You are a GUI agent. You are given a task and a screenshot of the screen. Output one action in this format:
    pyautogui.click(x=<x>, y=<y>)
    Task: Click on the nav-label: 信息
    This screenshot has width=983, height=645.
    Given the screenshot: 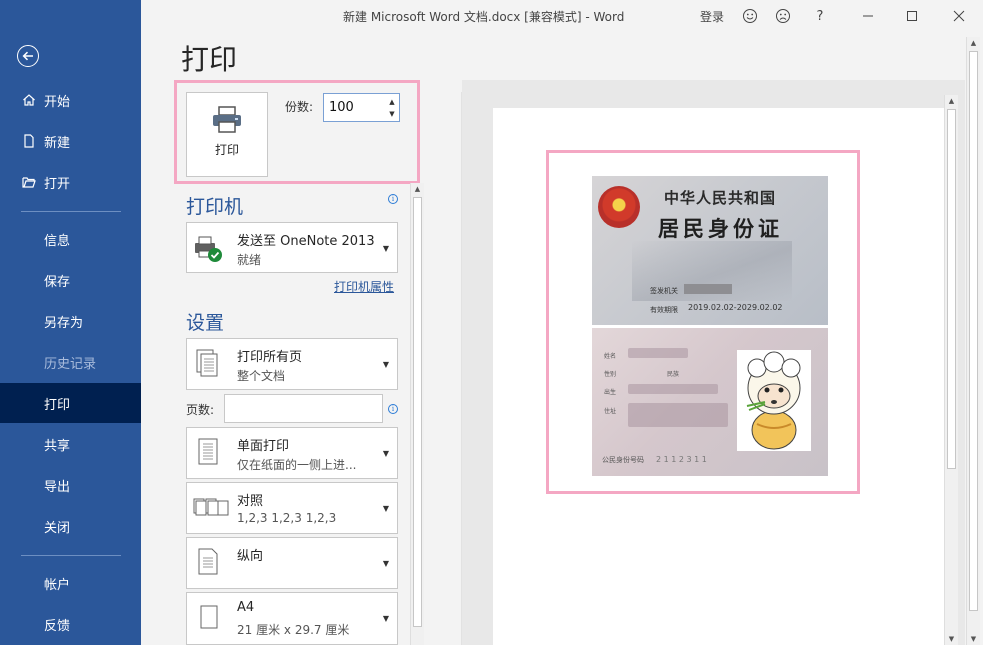 What is the action you would take?
    pyautogui.click(x=57, y=241)
    